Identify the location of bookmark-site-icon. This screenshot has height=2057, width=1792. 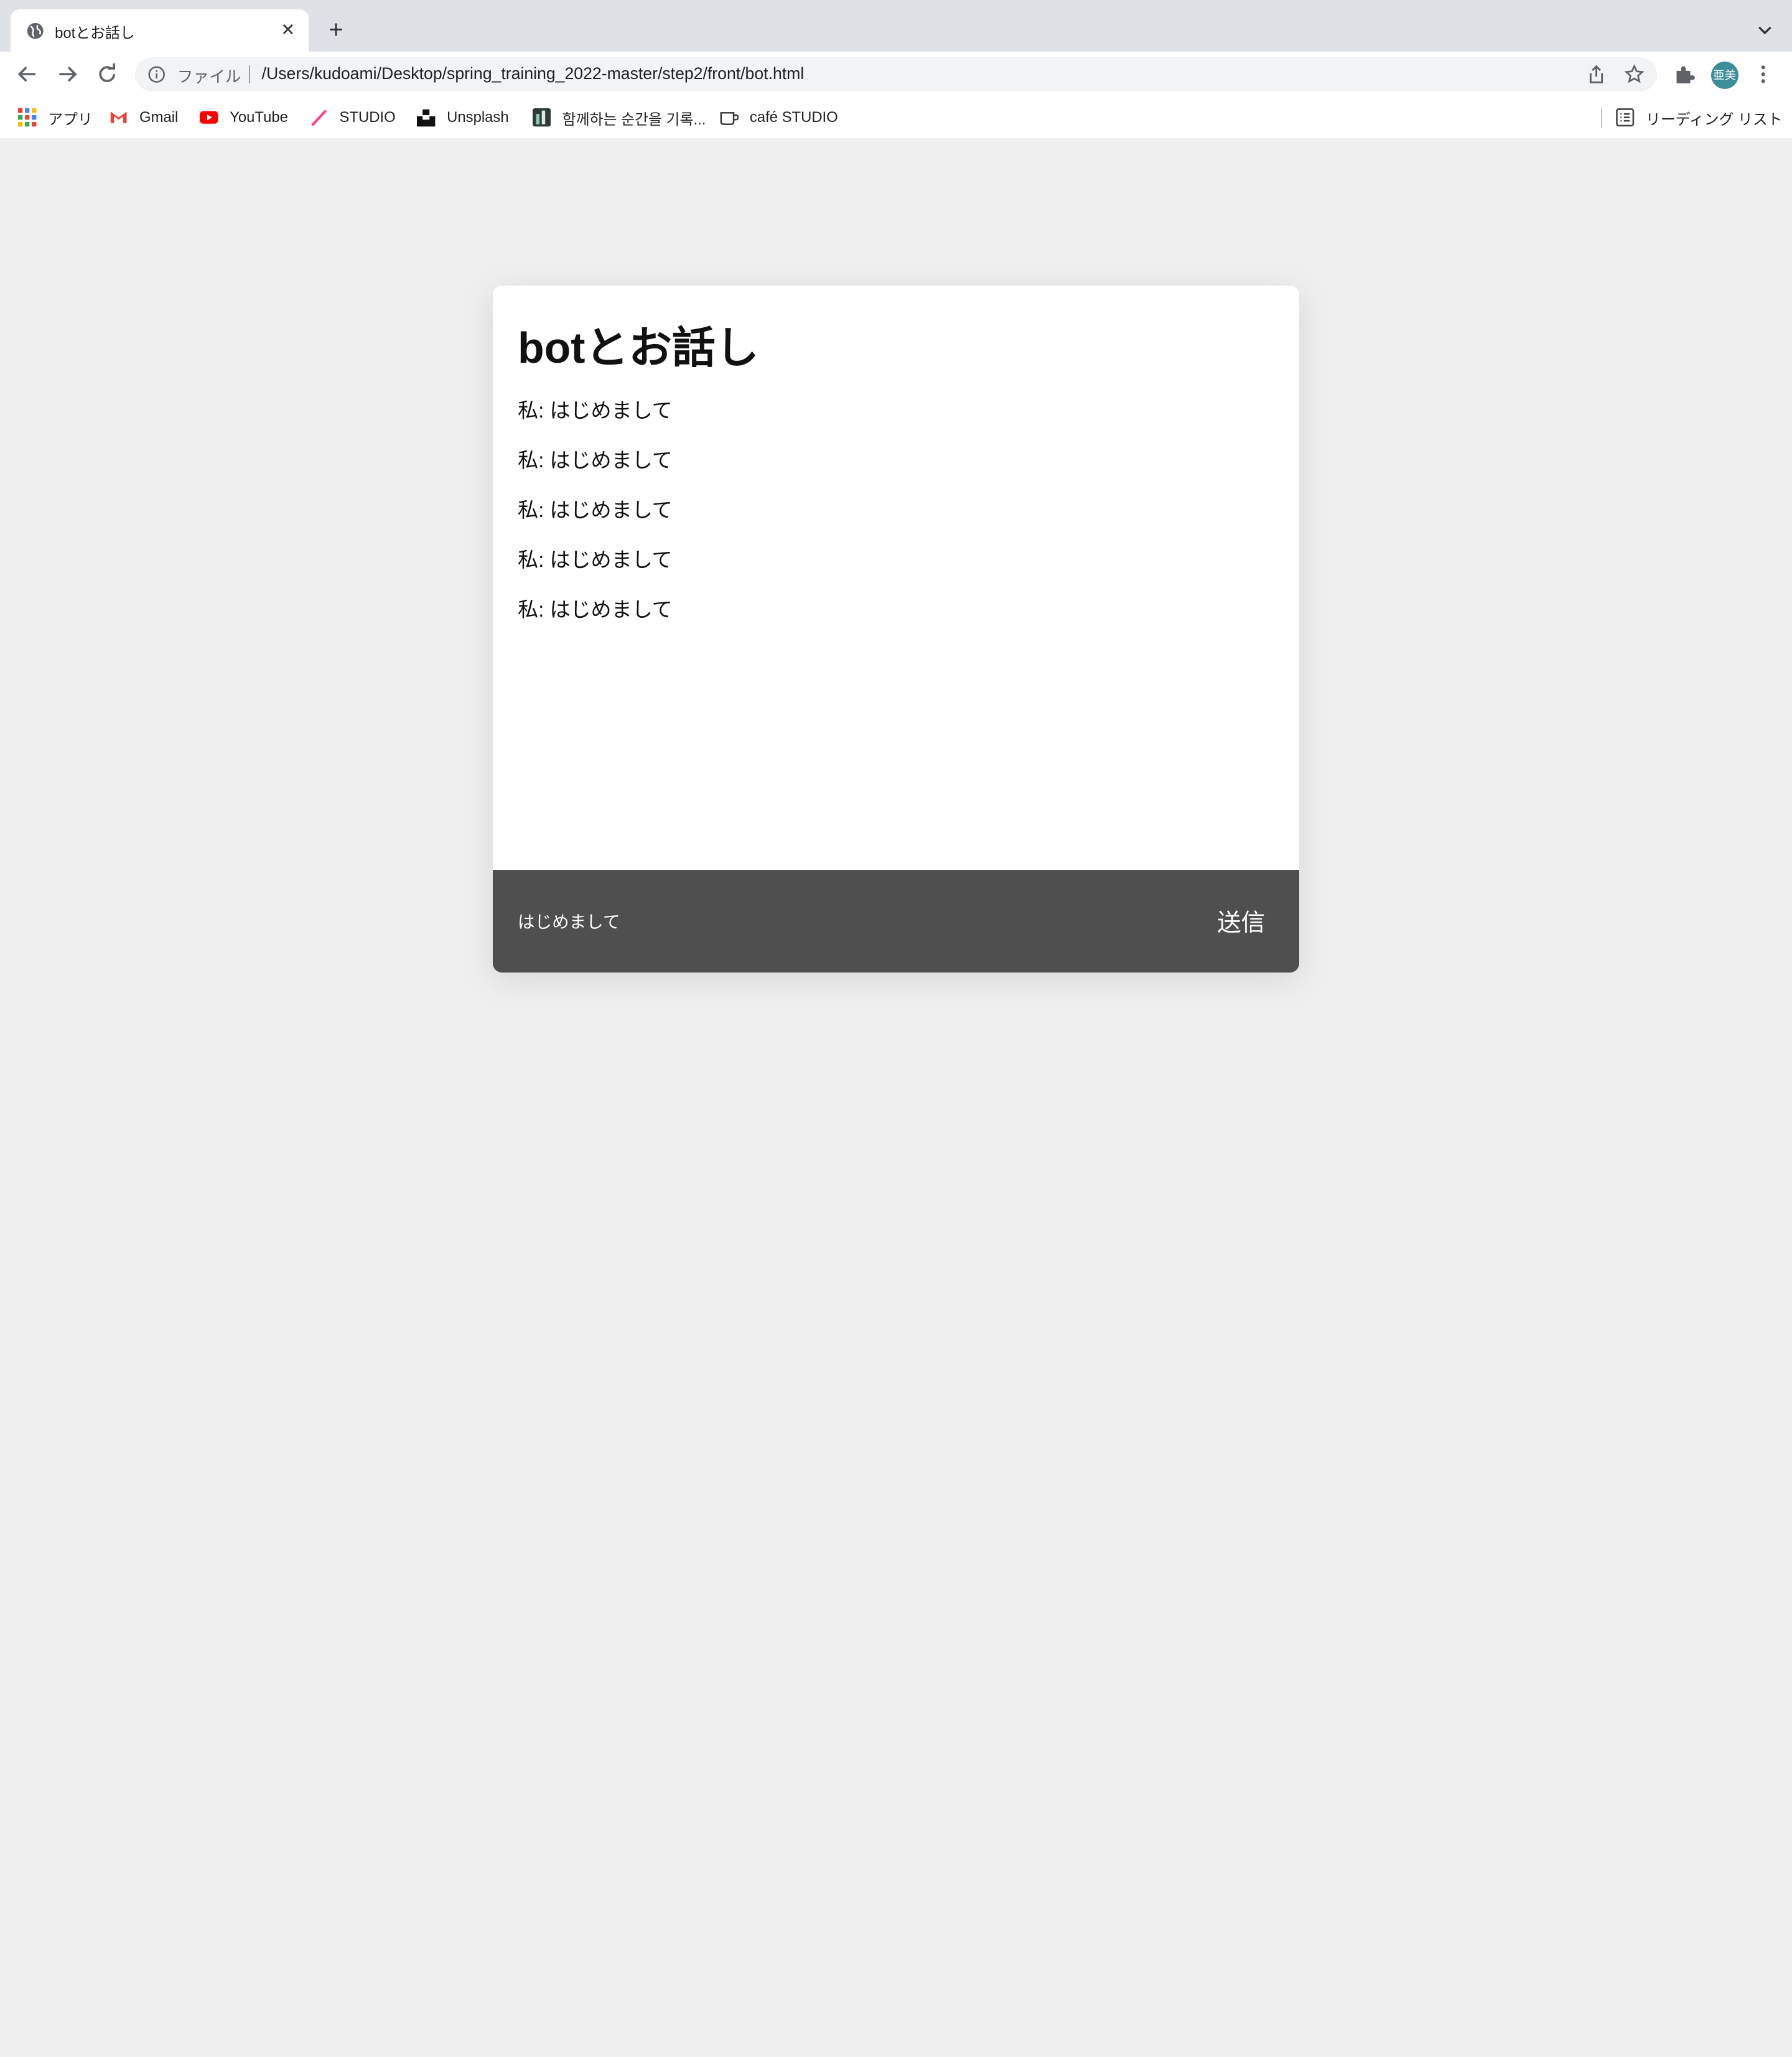
(542, 117).